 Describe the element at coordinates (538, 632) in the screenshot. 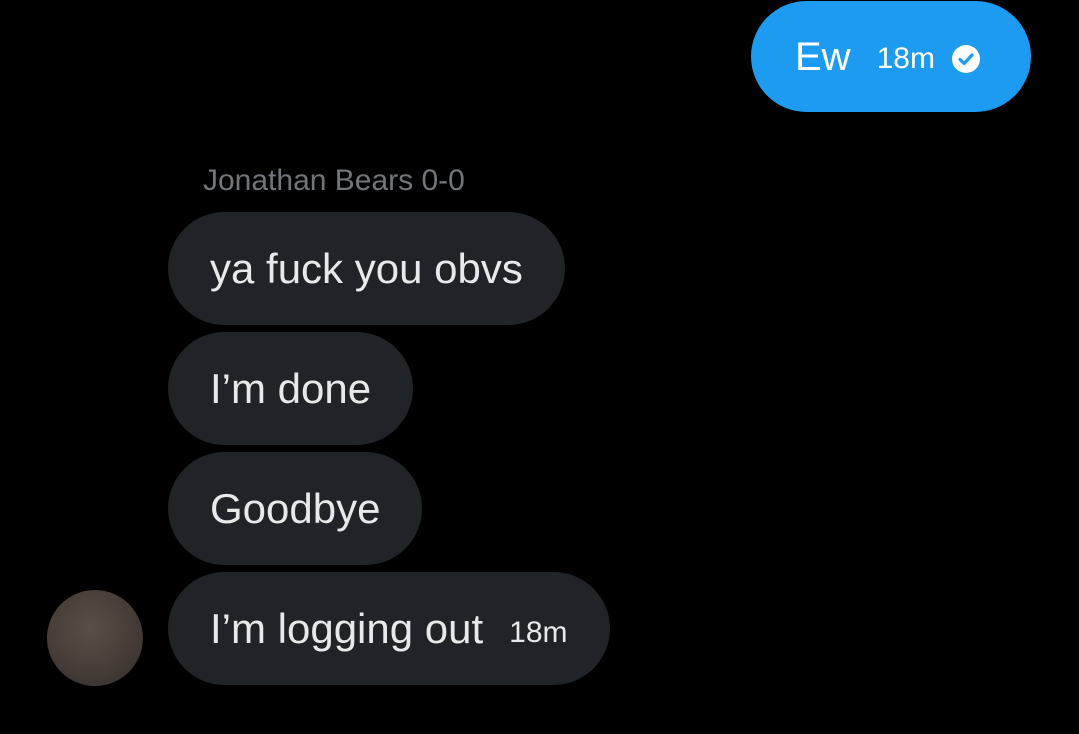

I see `received-message-time: 18m` at that location.